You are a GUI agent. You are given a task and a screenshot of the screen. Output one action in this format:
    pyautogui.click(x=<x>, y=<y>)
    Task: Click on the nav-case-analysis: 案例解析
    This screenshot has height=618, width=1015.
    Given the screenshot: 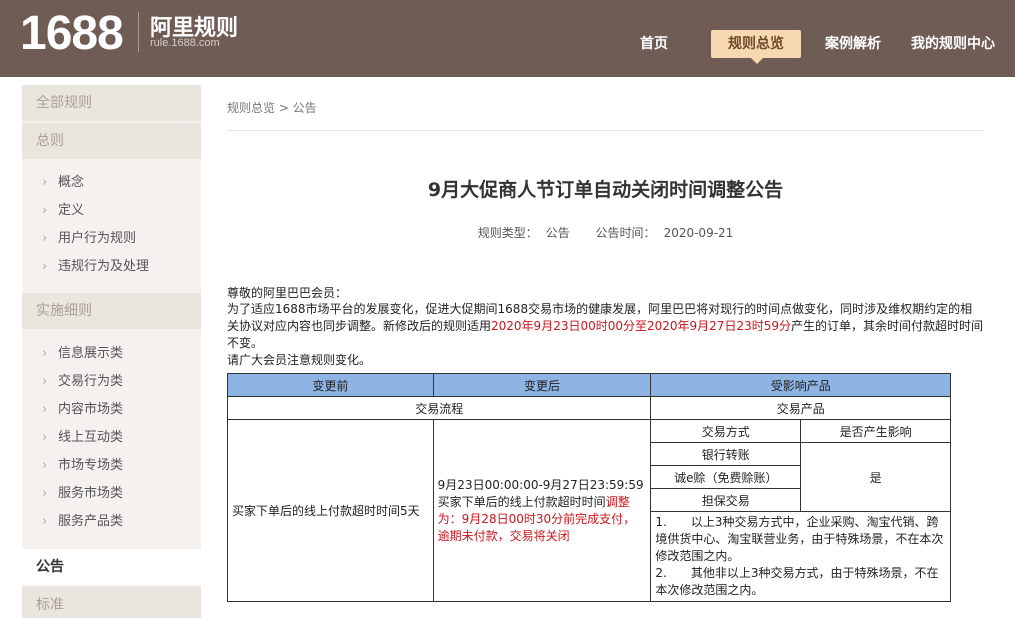 What is the action you would take?
    pyautogui.click(x=853, y=44)
    